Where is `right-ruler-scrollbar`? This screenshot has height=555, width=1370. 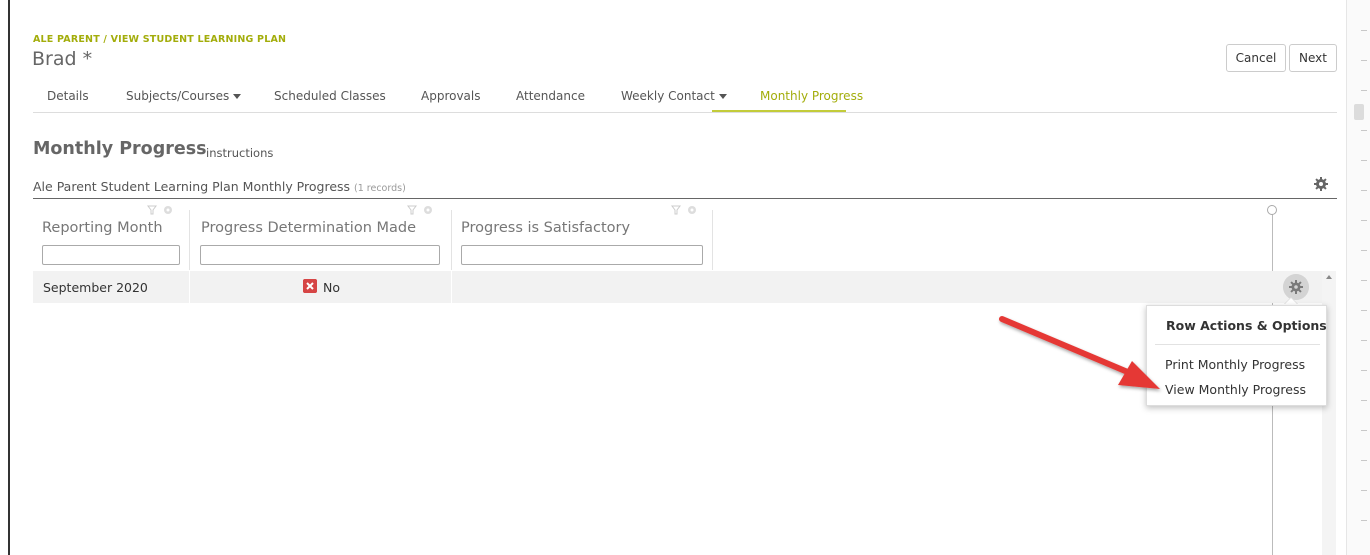 right-ruler-scrollbar is located at coordinates (1358, 277).